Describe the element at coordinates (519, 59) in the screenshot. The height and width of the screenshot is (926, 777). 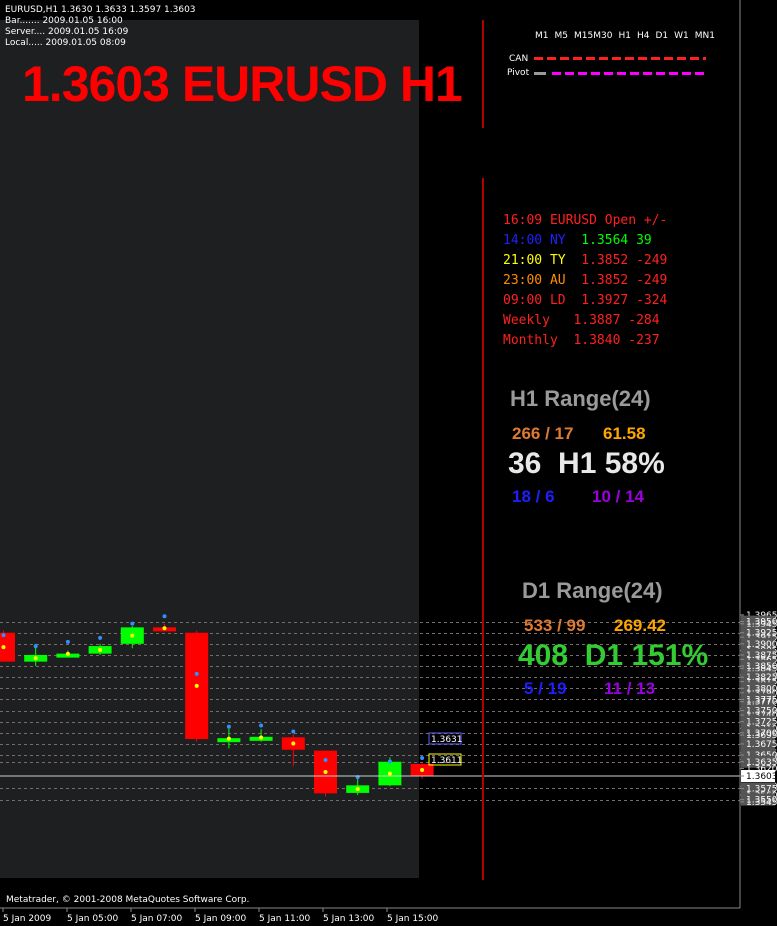
I see `legend-can-label: CAN` at that location.